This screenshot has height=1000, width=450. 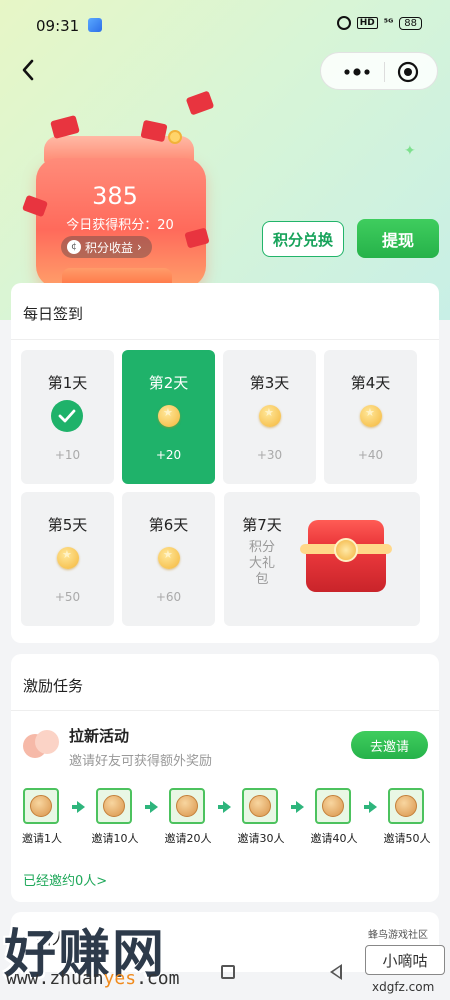 What do you see at coordinates (168, 525) in the screenshot?
I see `day-label: 第6天` at bounding box center [168, 525].